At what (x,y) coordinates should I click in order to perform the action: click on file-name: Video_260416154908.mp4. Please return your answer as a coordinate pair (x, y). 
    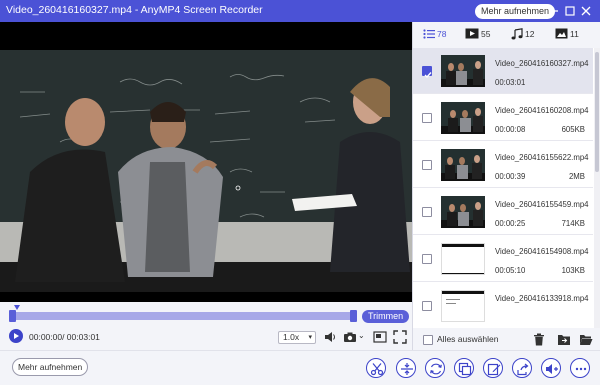
    Looking at the image, I should click on (542, 251).